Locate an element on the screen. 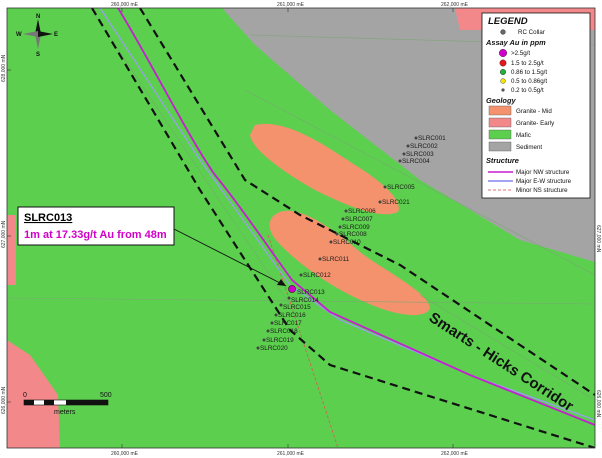  legend-assay-5: 0.2 to 0.5g/t is located at coordinates (527, 90).